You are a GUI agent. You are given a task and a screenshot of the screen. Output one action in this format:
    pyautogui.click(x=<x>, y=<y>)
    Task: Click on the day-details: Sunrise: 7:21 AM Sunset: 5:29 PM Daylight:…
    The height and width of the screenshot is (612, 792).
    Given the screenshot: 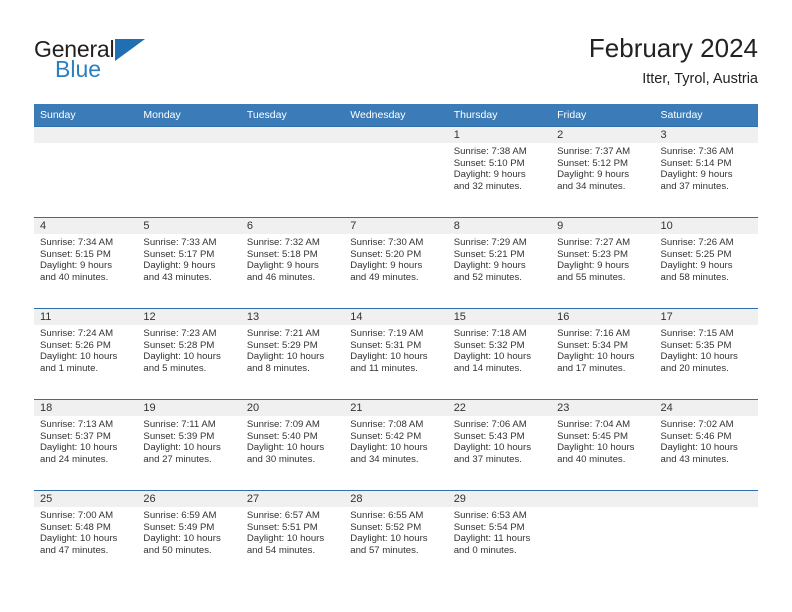 What is the action you would take?
    pyautogui.click(x=292, y=349)
    